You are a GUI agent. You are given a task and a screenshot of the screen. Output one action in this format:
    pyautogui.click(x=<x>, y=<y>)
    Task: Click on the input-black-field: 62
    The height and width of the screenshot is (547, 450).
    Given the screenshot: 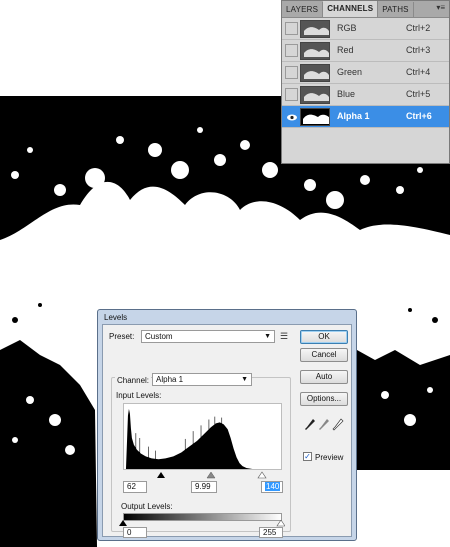 What is the action you would take?
    pyautogui.click(x=135, y=487)
    